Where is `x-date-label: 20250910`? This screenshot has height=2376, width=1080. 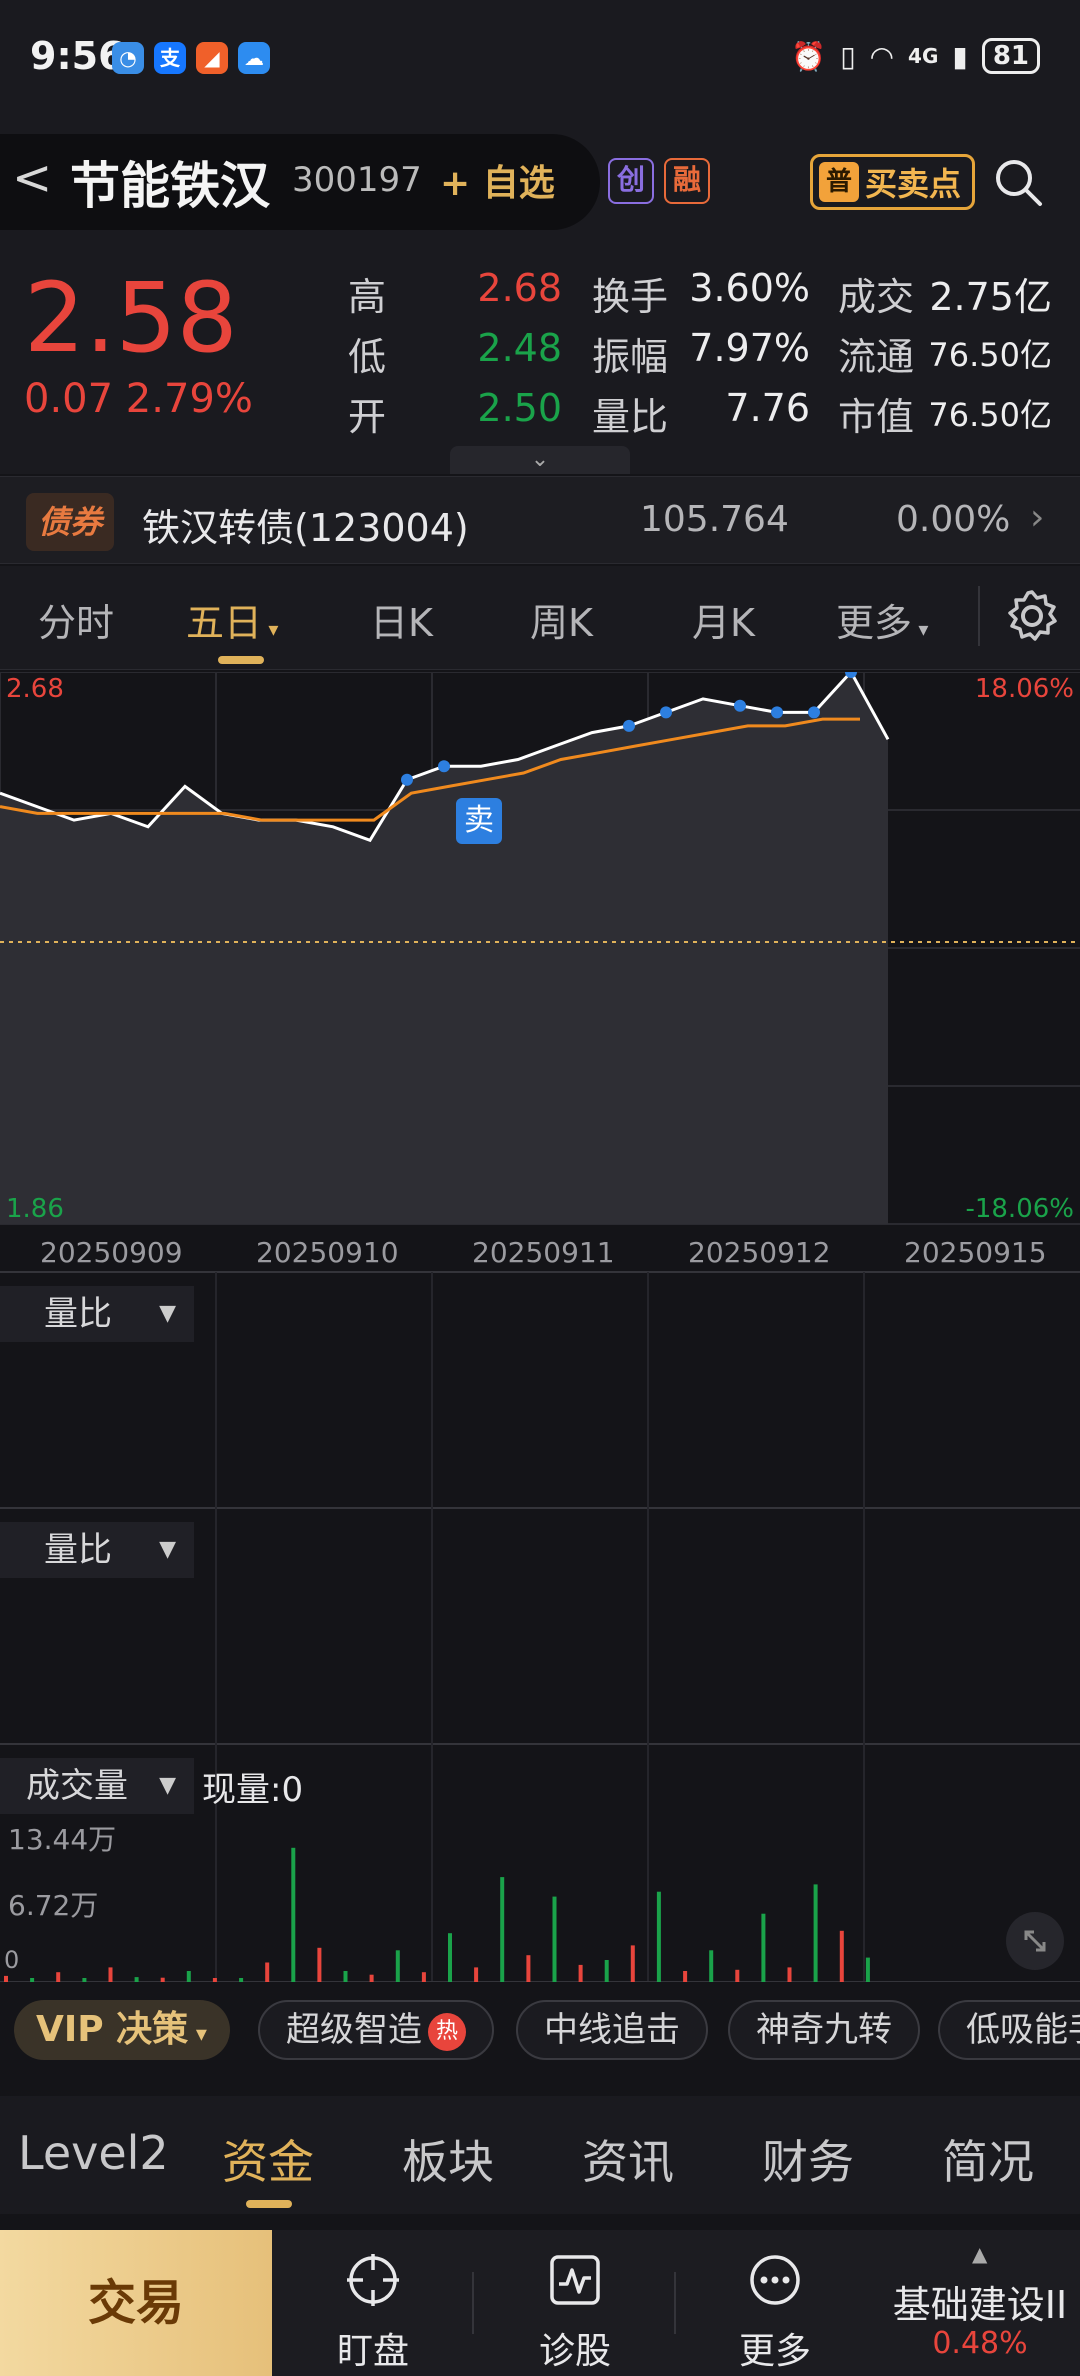
x-date-label: 20250910 is located at coordinates (327, 1252).